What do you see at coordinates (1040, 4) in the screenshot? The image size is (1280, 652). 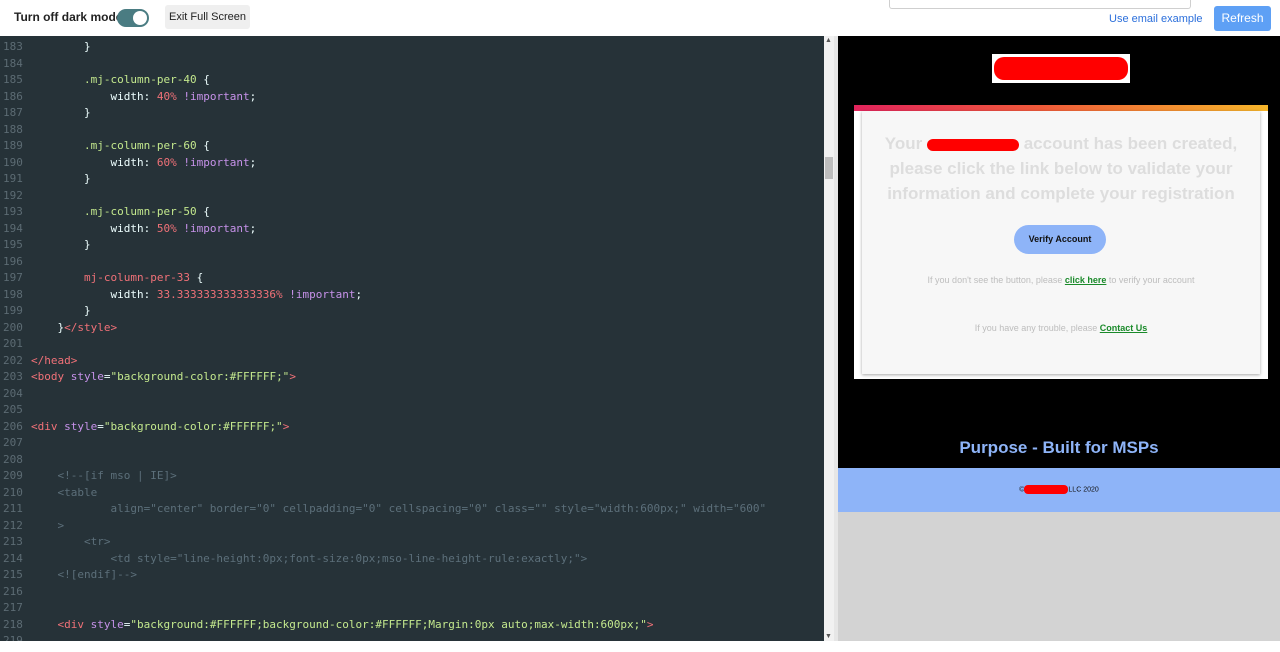 I see `email-input` at bounding box center [1040, 4].